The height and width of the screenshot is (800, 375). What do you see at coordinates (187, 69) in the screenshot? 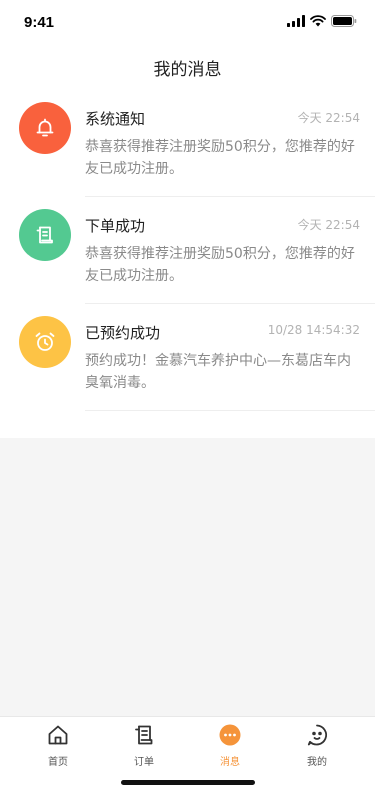
I see `page-title: 我的消息` at bounding box center [187, 69].